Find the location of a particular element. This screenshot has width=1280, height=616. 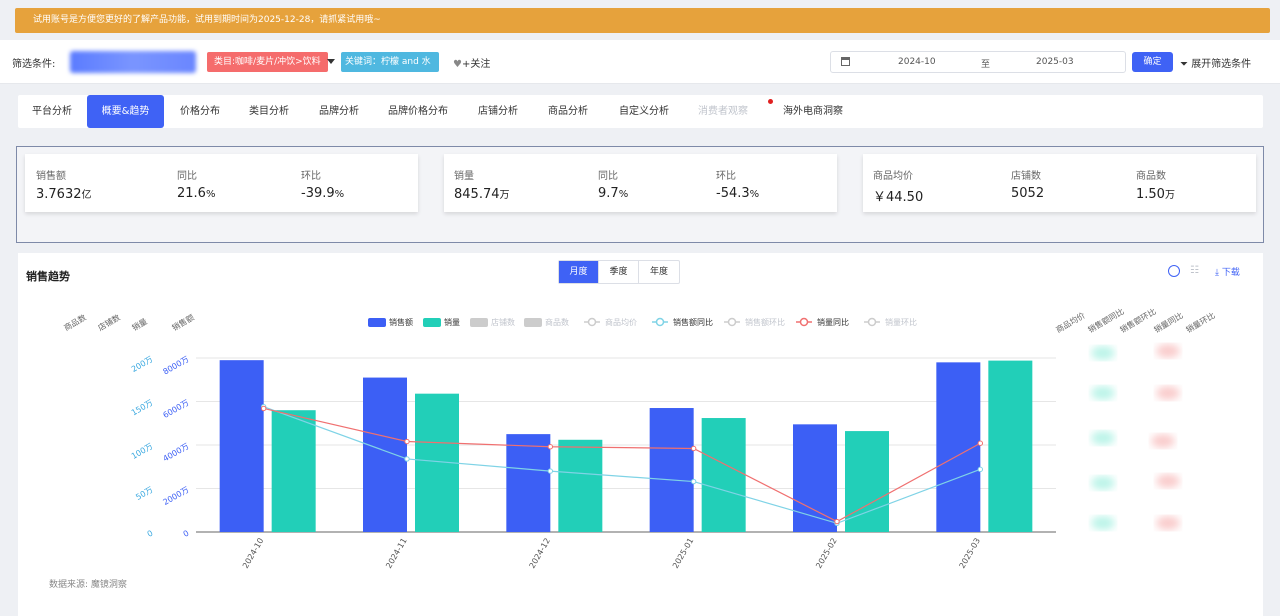

kpi-volume-mom: 环比 -54.3% is located at coordinates (737, 184).